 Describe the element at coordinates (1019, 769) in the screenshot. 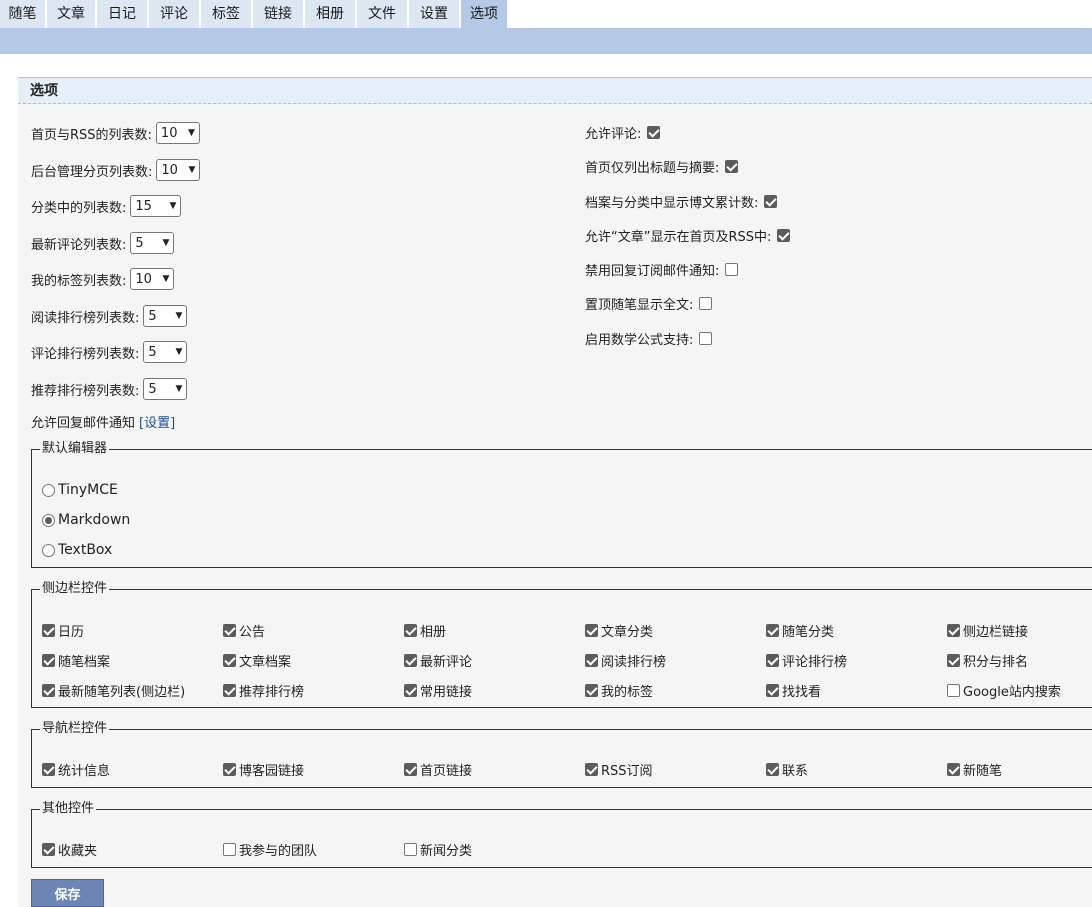

I see `navbar-control-new-post: 新随笔` at that location.